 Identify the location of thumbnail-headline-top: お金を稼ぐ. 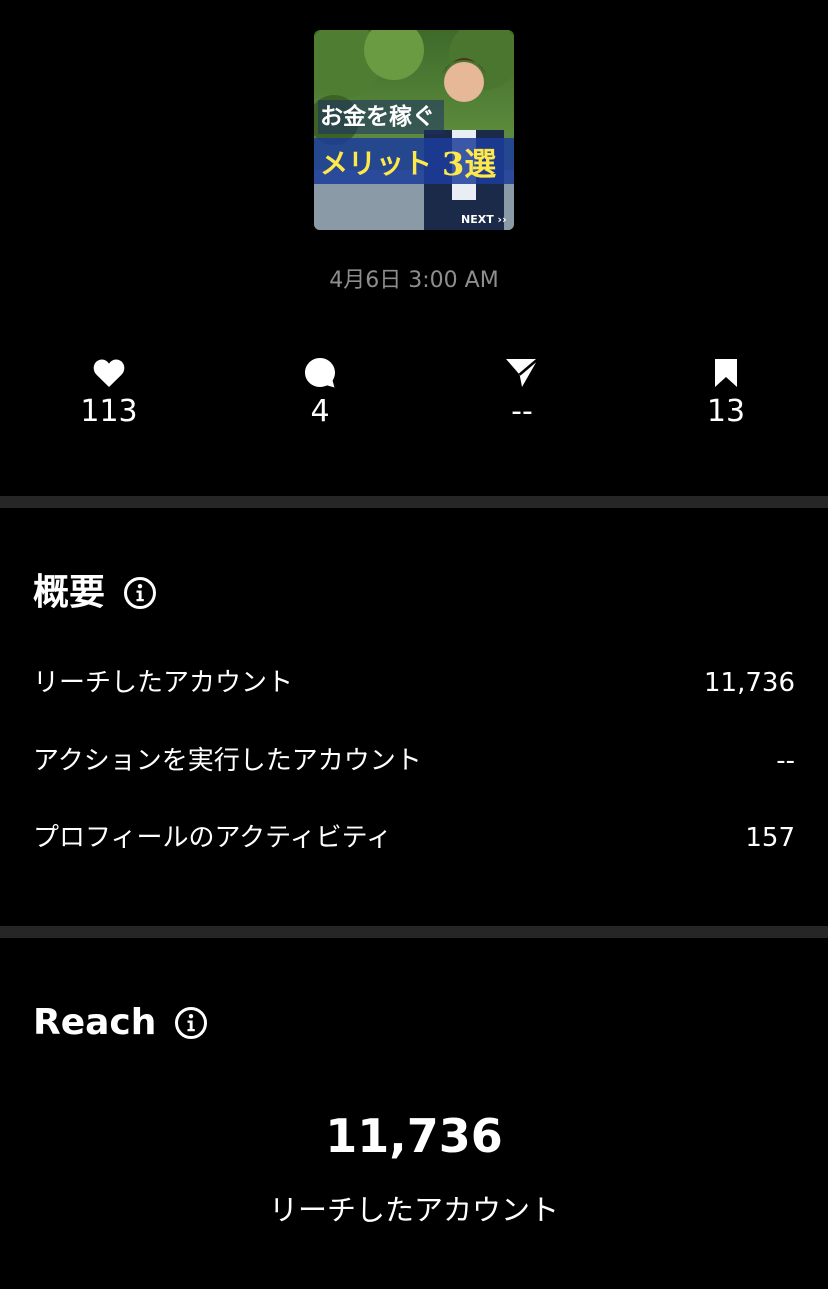
(377, 116).